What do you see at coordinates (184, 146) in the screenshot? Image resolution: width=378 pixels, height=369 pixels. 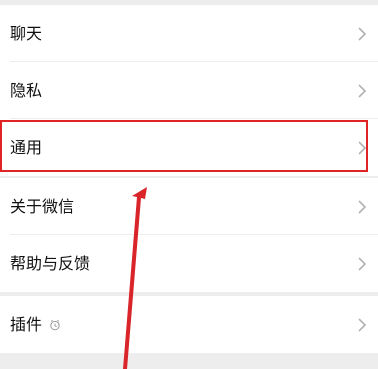 I see `highlight-box` at bounding box center [184, 146].